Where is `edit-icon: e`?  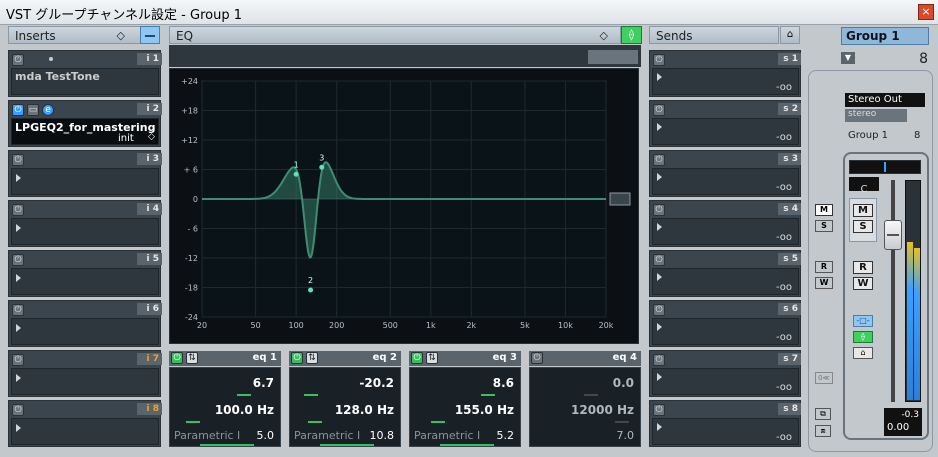
edit-icon: e is located at coordinates (48, 110).